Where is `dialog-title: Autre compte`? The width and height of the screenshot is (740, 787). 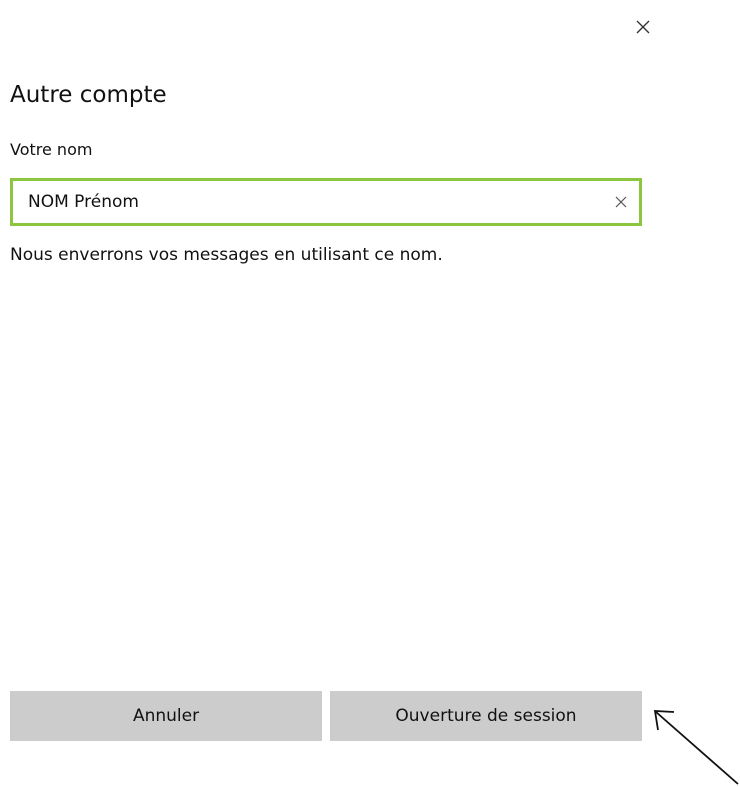 dialog-title: Autre compte is located at coordinates (88, 95).